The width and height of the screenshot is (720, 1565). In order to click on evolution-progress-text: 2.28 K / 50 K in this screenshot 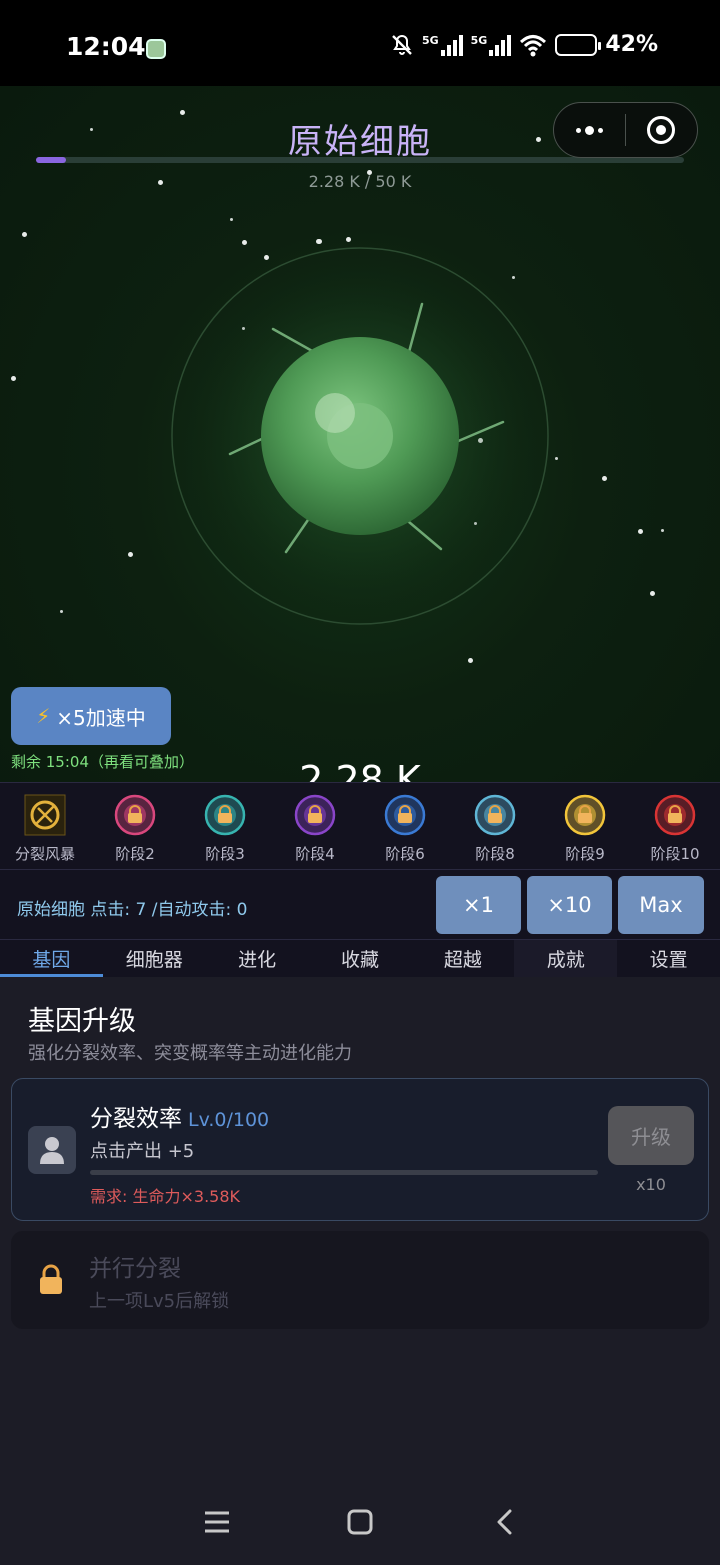, I will do `click(360, 181)`.